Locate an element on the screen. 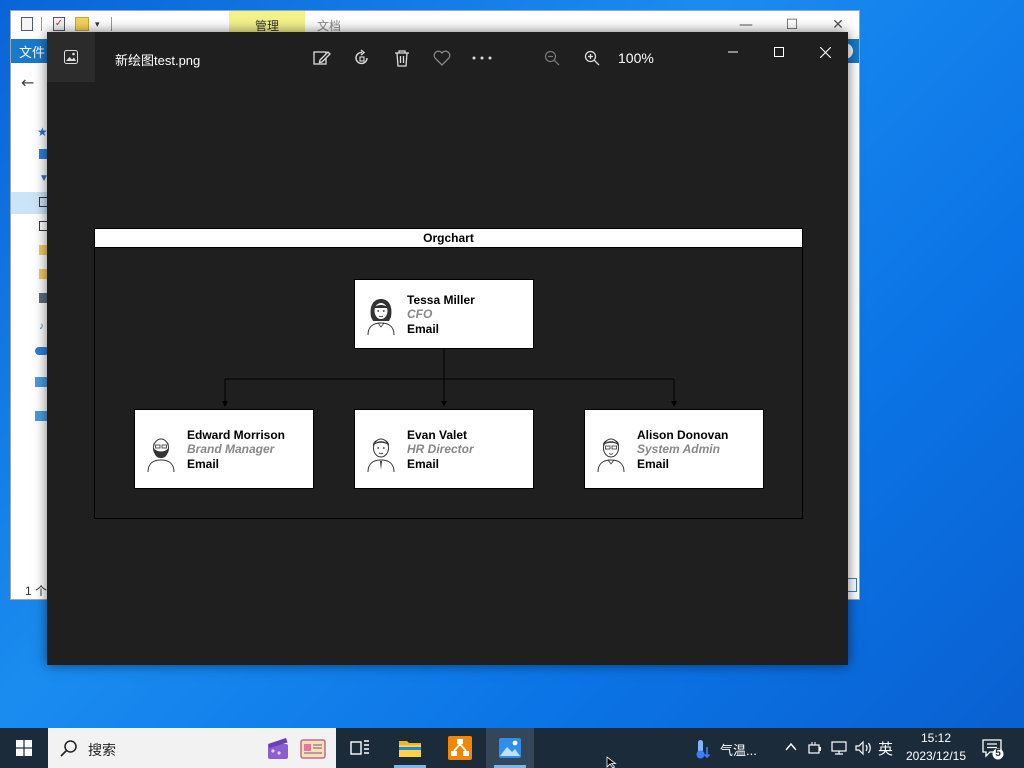 The width and height of the screenshot is (1024, 768). close-button is located at coordinates (825, 52).